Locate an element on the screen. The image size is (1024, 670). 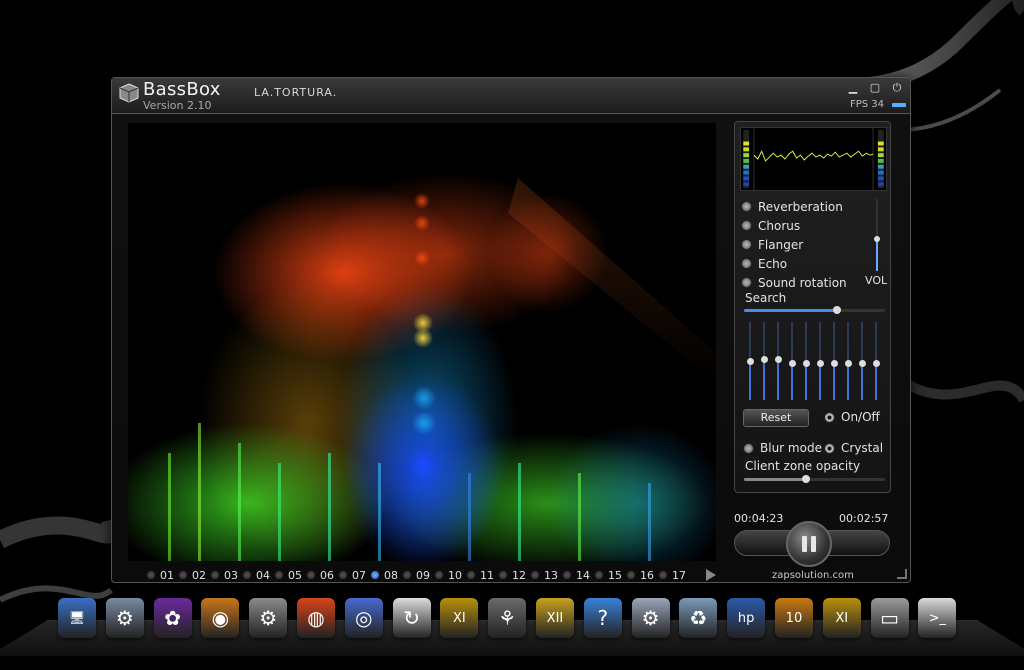
effect-echo: Echo is located at coordinates (794, 263).